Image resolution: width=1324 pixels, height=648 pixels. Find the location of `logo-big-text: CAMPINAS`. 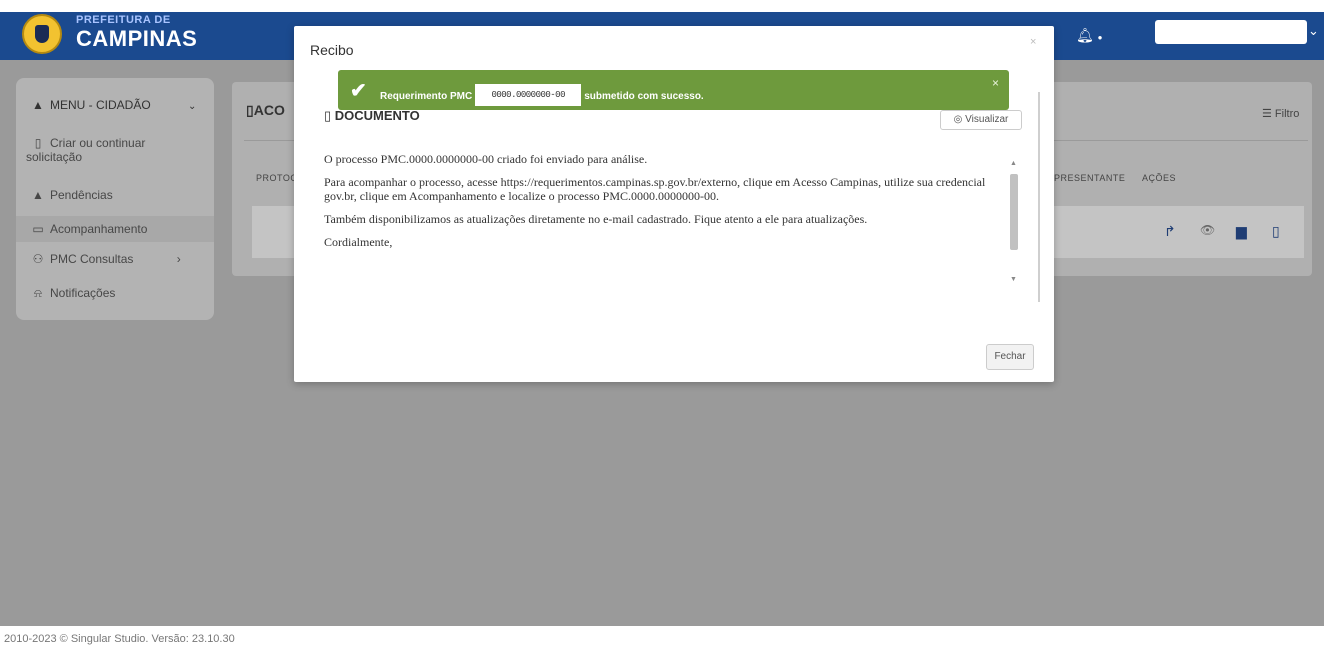

logo-big-text: CAMPINAS is located at coordinates (137, 38).